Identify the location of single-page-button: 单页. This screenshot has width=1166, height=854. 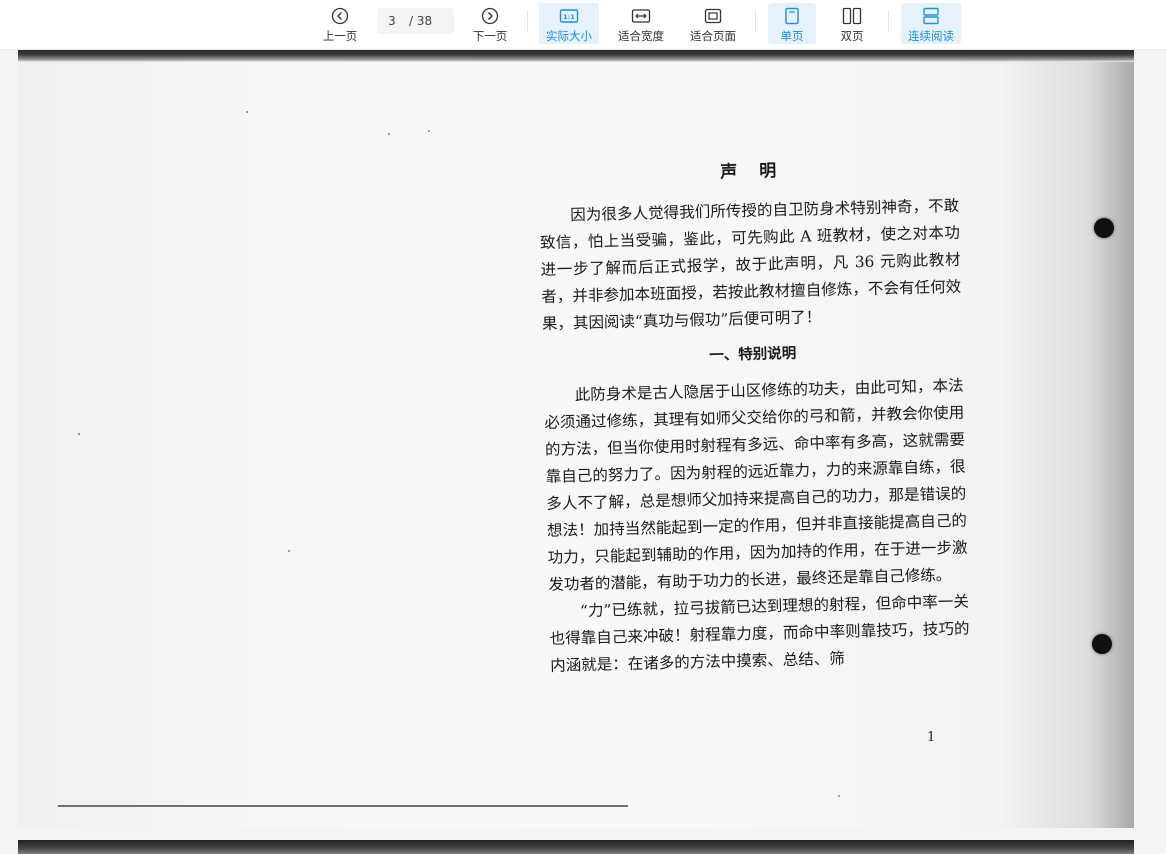
(792, 23).